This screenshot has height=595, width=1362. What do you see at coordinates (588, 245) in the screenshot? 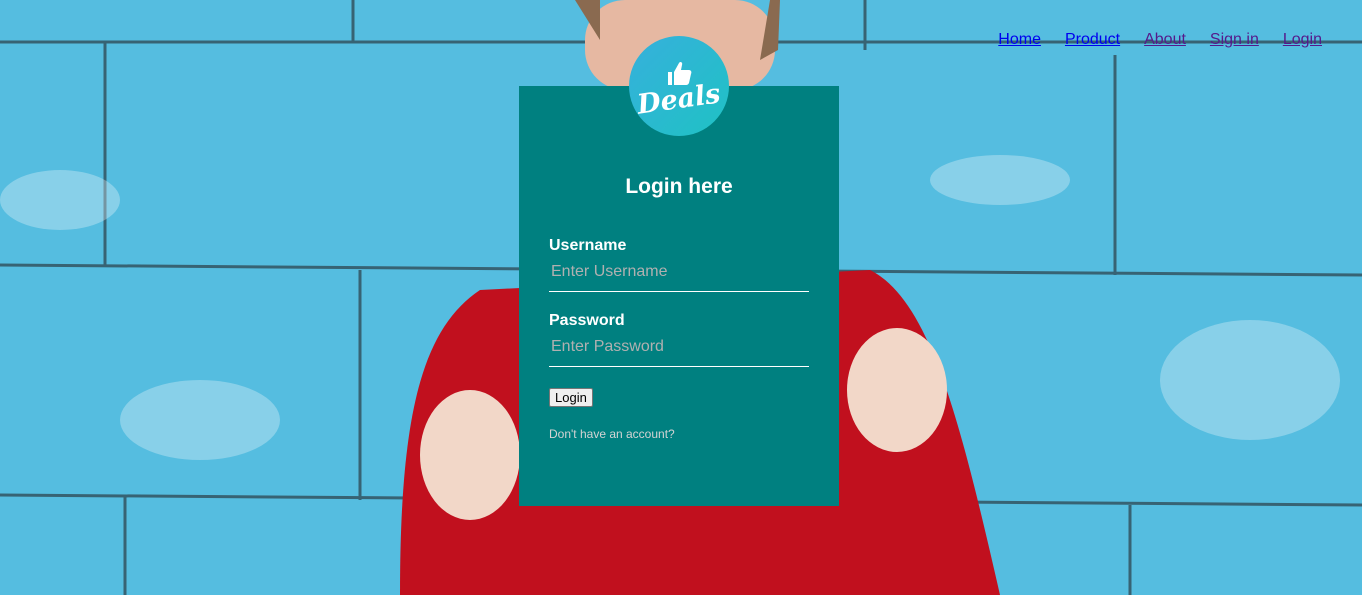
I see `username-label: Username` at bounding box center [588, 245].